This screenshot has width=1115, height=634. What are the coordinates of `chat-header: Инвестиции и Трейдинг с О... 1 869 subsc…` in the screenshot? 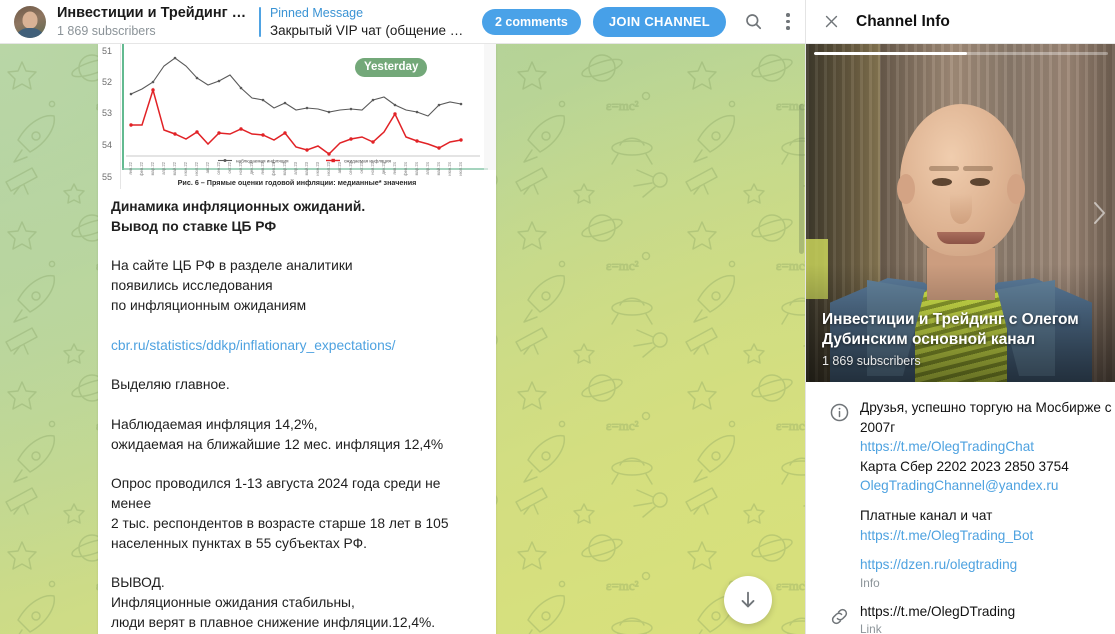 It's located at (402, 22).